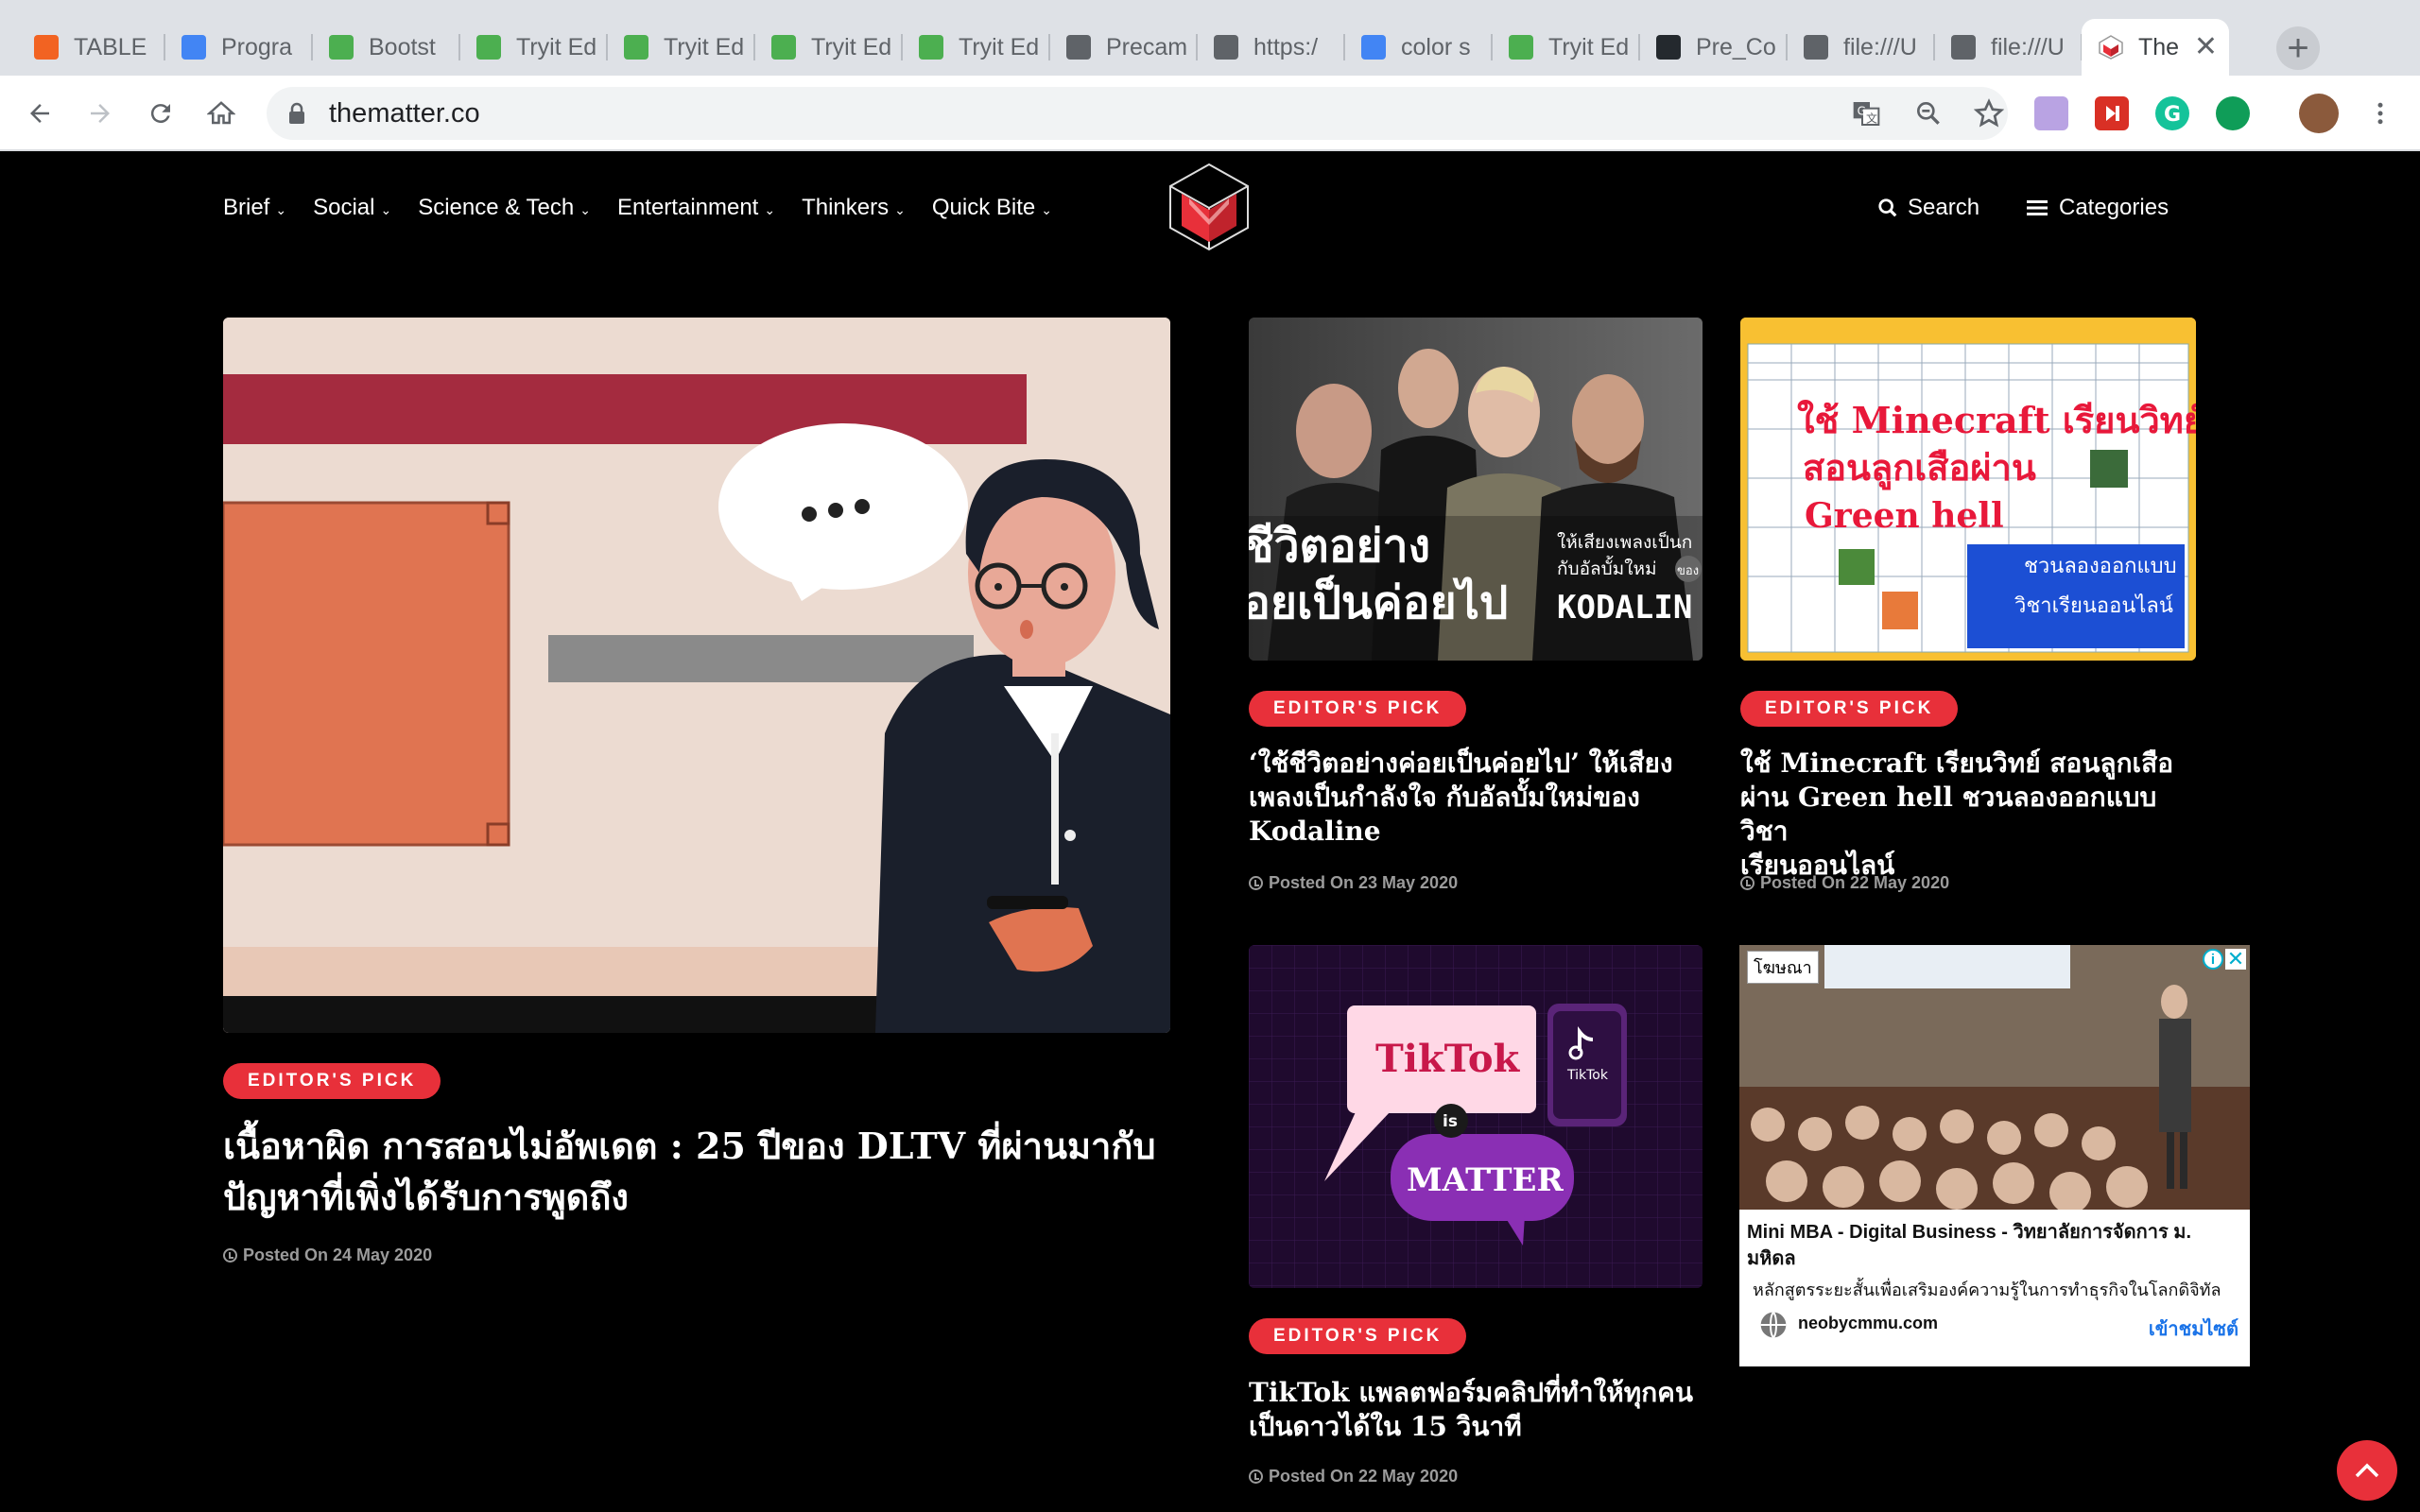 The width and height of the screenshot is (2420, 1512). What do you see at coordinates (1373, 47) in the screenshot?
I see `google-icon` at bounding box center [1373, 47].